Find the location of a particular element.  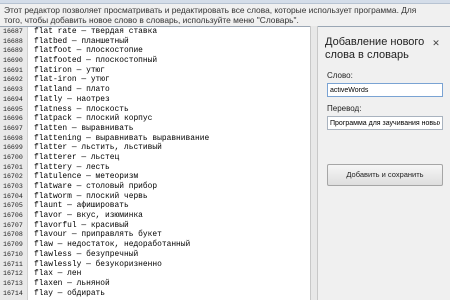

line-number: 16696 is located at coordinates (13, 119).